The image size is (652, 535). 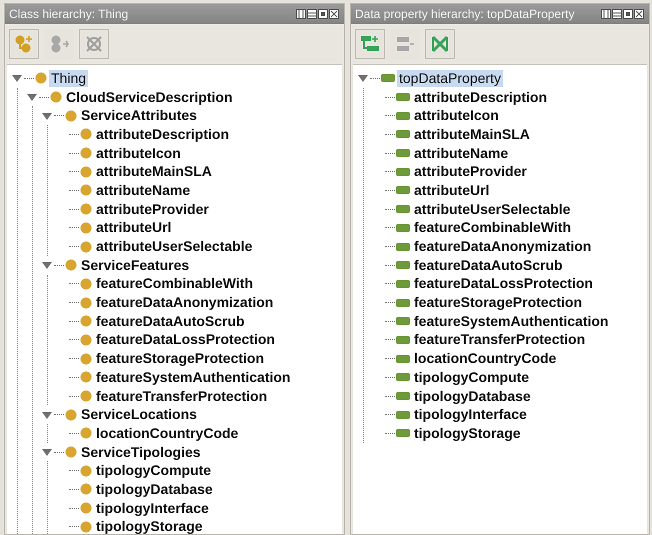 I want to click on tree-node: topDataProperty, so click(x=450, y=78).